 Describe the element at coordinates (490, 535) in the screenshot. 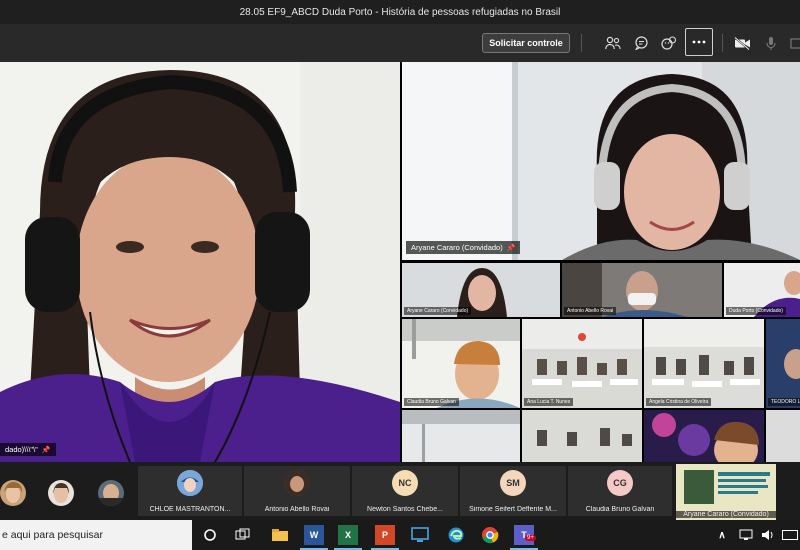

I see `chrome-icon` at that location.